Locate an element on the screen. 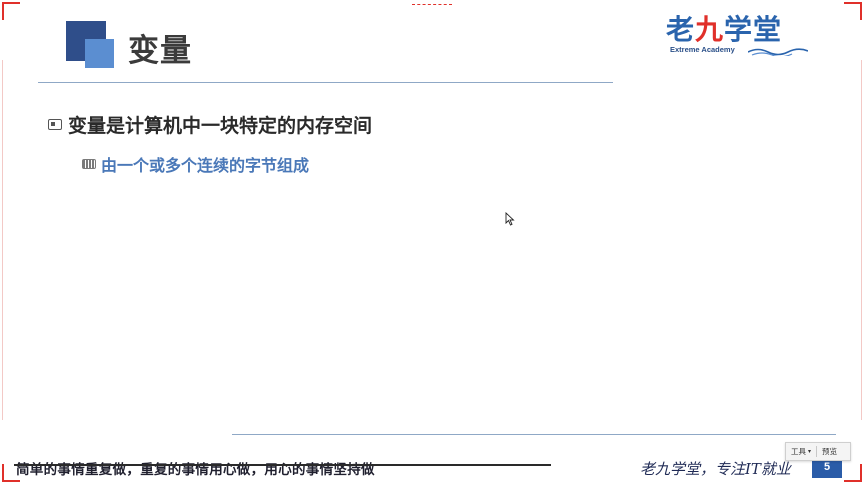  frame-corner-top-left is located at coordinates (11, 11).